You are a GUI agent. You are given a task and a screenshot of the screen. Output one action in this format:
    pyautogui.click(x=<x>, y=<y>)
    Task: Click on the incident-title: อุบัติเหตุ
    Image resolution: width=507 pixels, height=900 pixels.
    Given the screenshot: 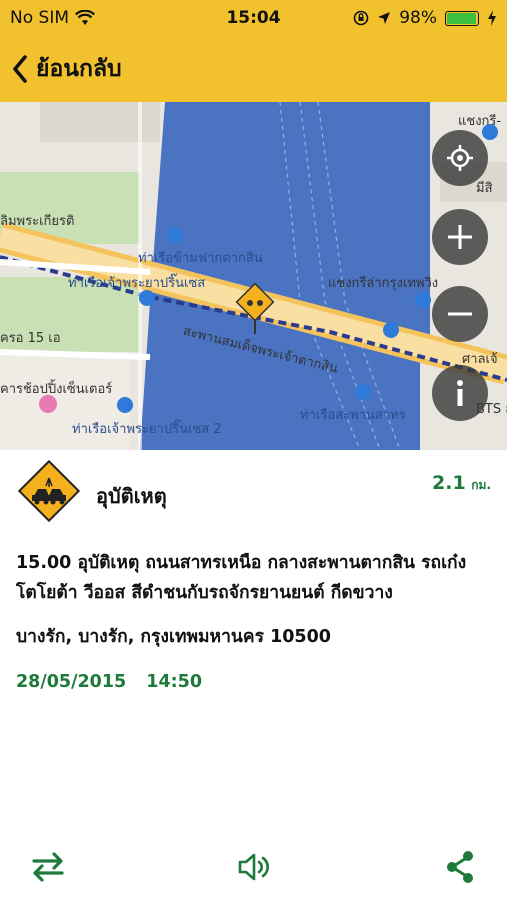 What is the action you would take?
    pyautogui.click(x=131, y=496)
    